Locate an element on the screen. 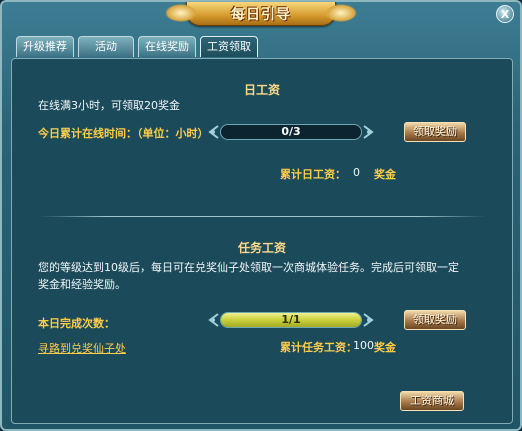  daily-wage-description: 在线满3小时，可领取20奖金 is located at coordinates (109, 105).